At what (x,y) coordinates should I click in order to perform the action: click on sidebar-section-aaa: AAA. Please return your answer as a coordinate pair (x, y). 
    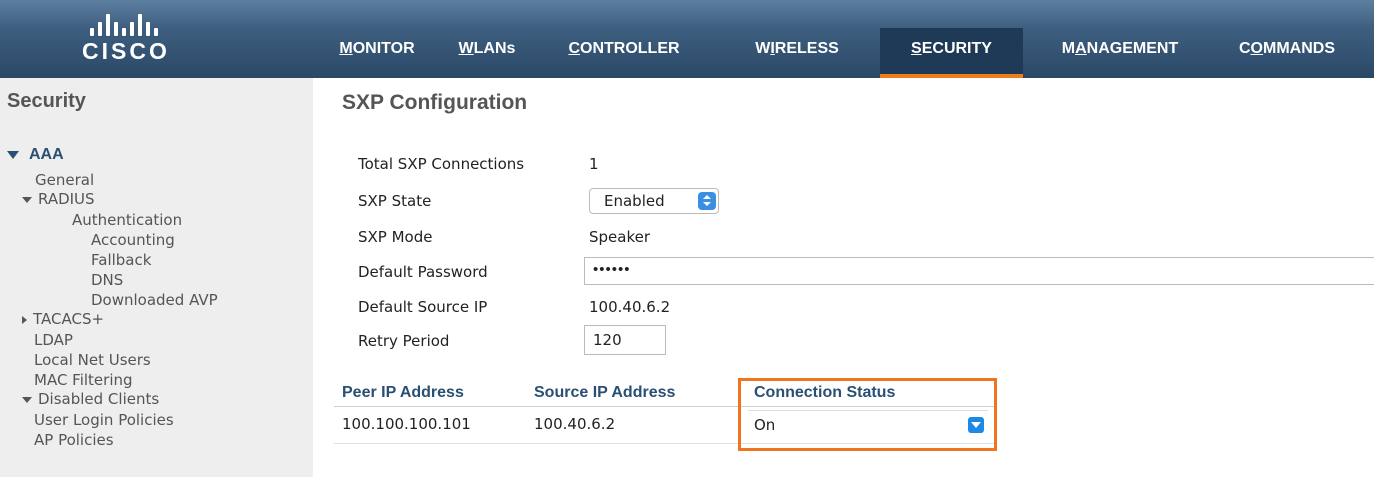
    Looking at the image, I should click on (35, 155).